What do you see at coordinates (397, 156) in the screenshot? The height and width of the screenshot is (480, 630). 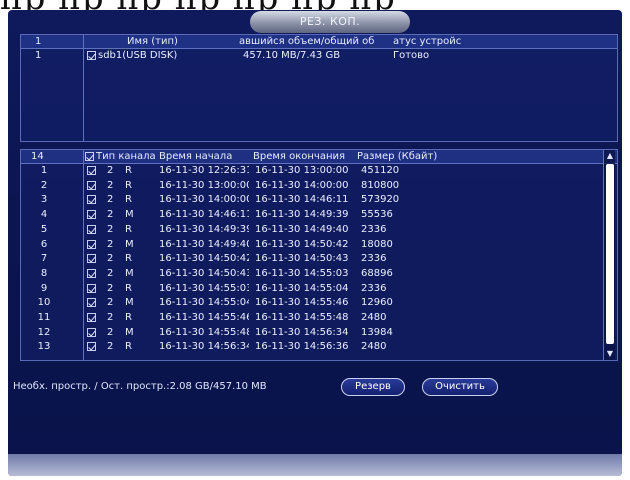 I see `file-col-size: Размер (Кбайт)` at bounding box center [397, 156].